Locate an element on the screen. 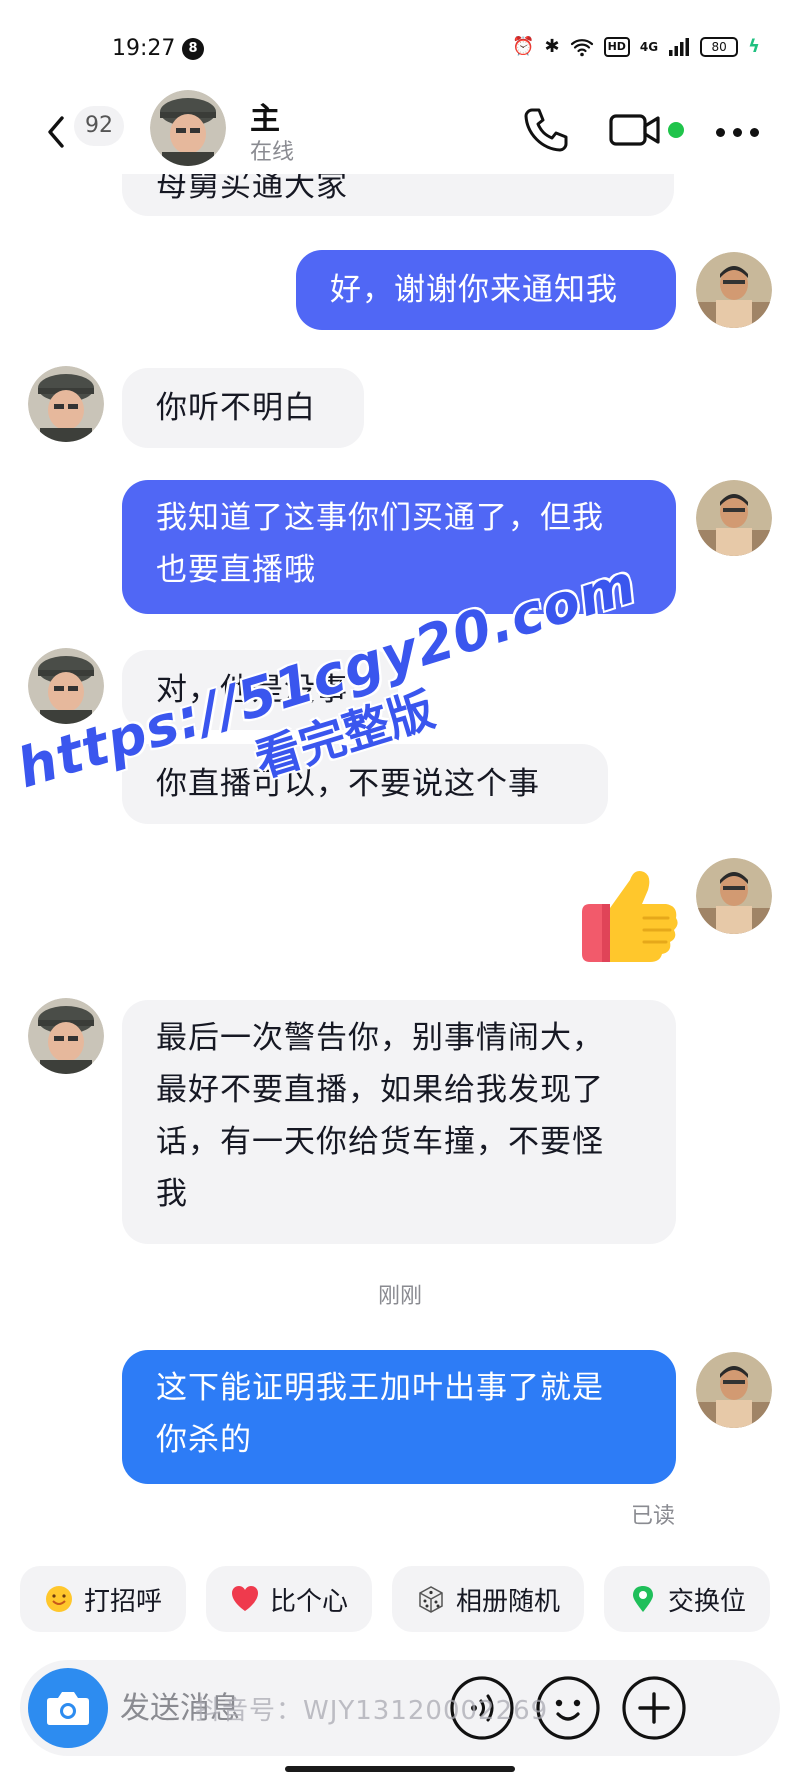 This screenshot has height=1778, width=800. camera-icon is located at coordinates (68, 1708).